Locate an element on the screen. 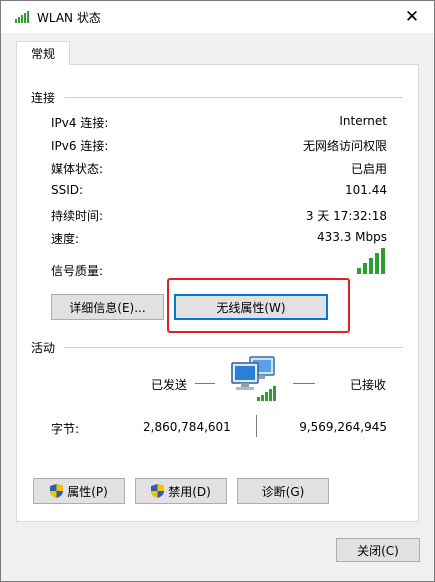 Image resolution: width=435 pixels, height=582 pixels. received-line is located at coordinates (304, 383).